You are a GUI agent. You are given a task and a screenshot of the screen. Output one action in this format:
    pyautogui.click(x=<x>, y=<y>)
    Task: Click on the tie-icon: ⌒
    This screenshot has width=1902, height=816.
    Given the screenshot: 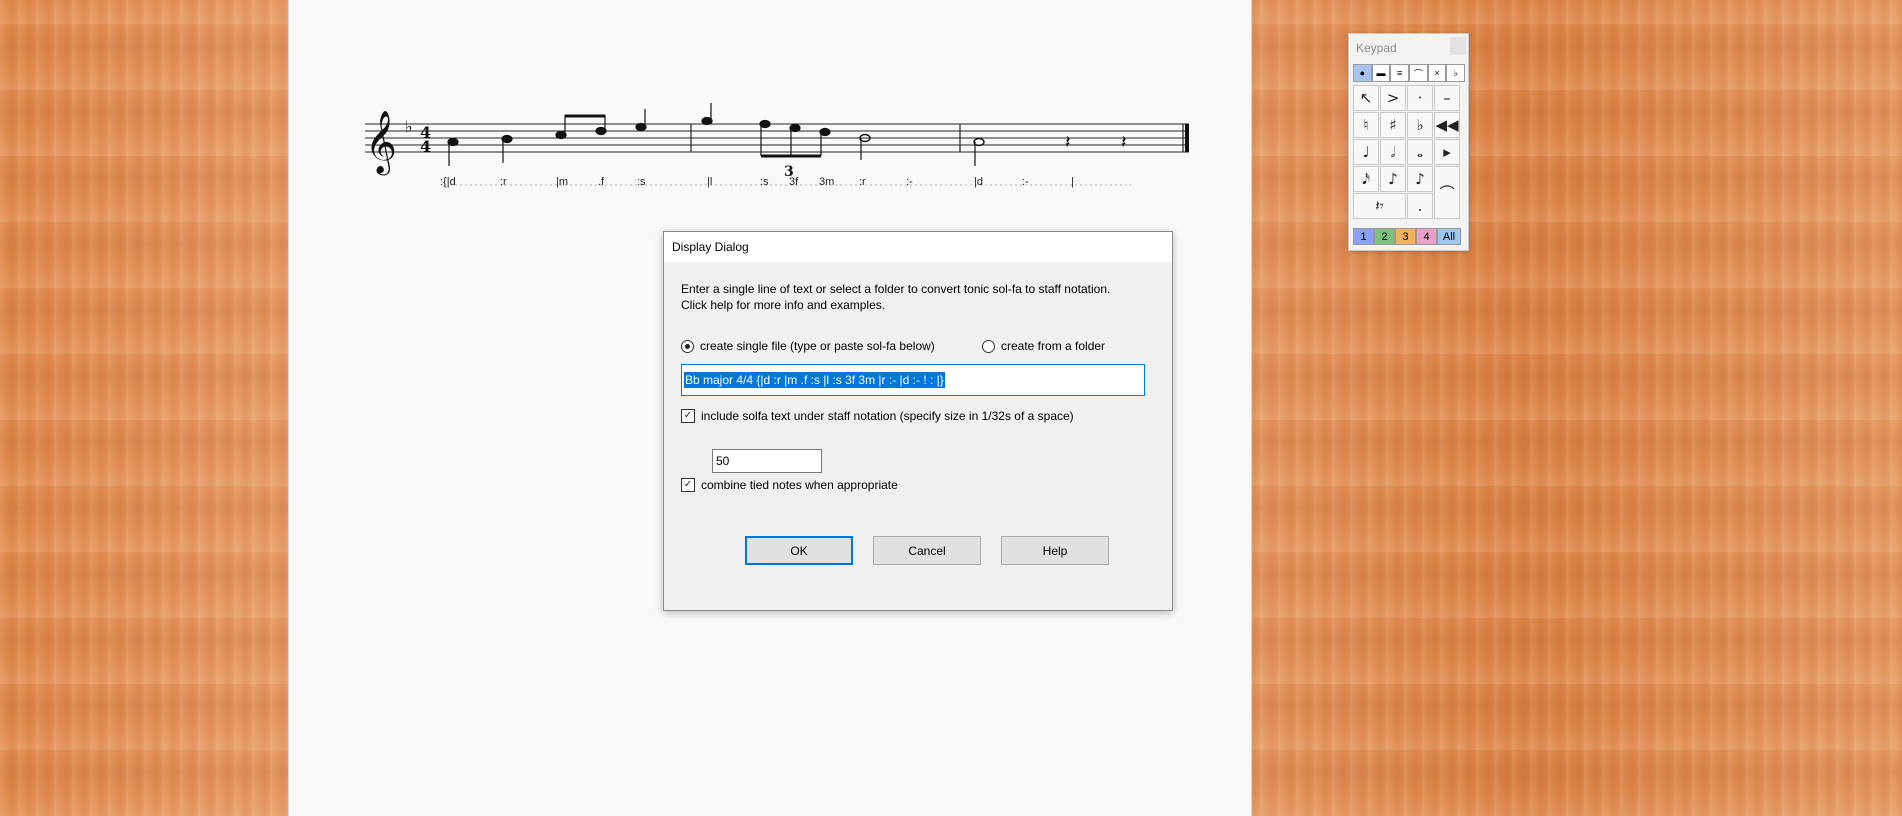 What is the action you would take?
    pyautogui.click(x=1447, y=192)
    